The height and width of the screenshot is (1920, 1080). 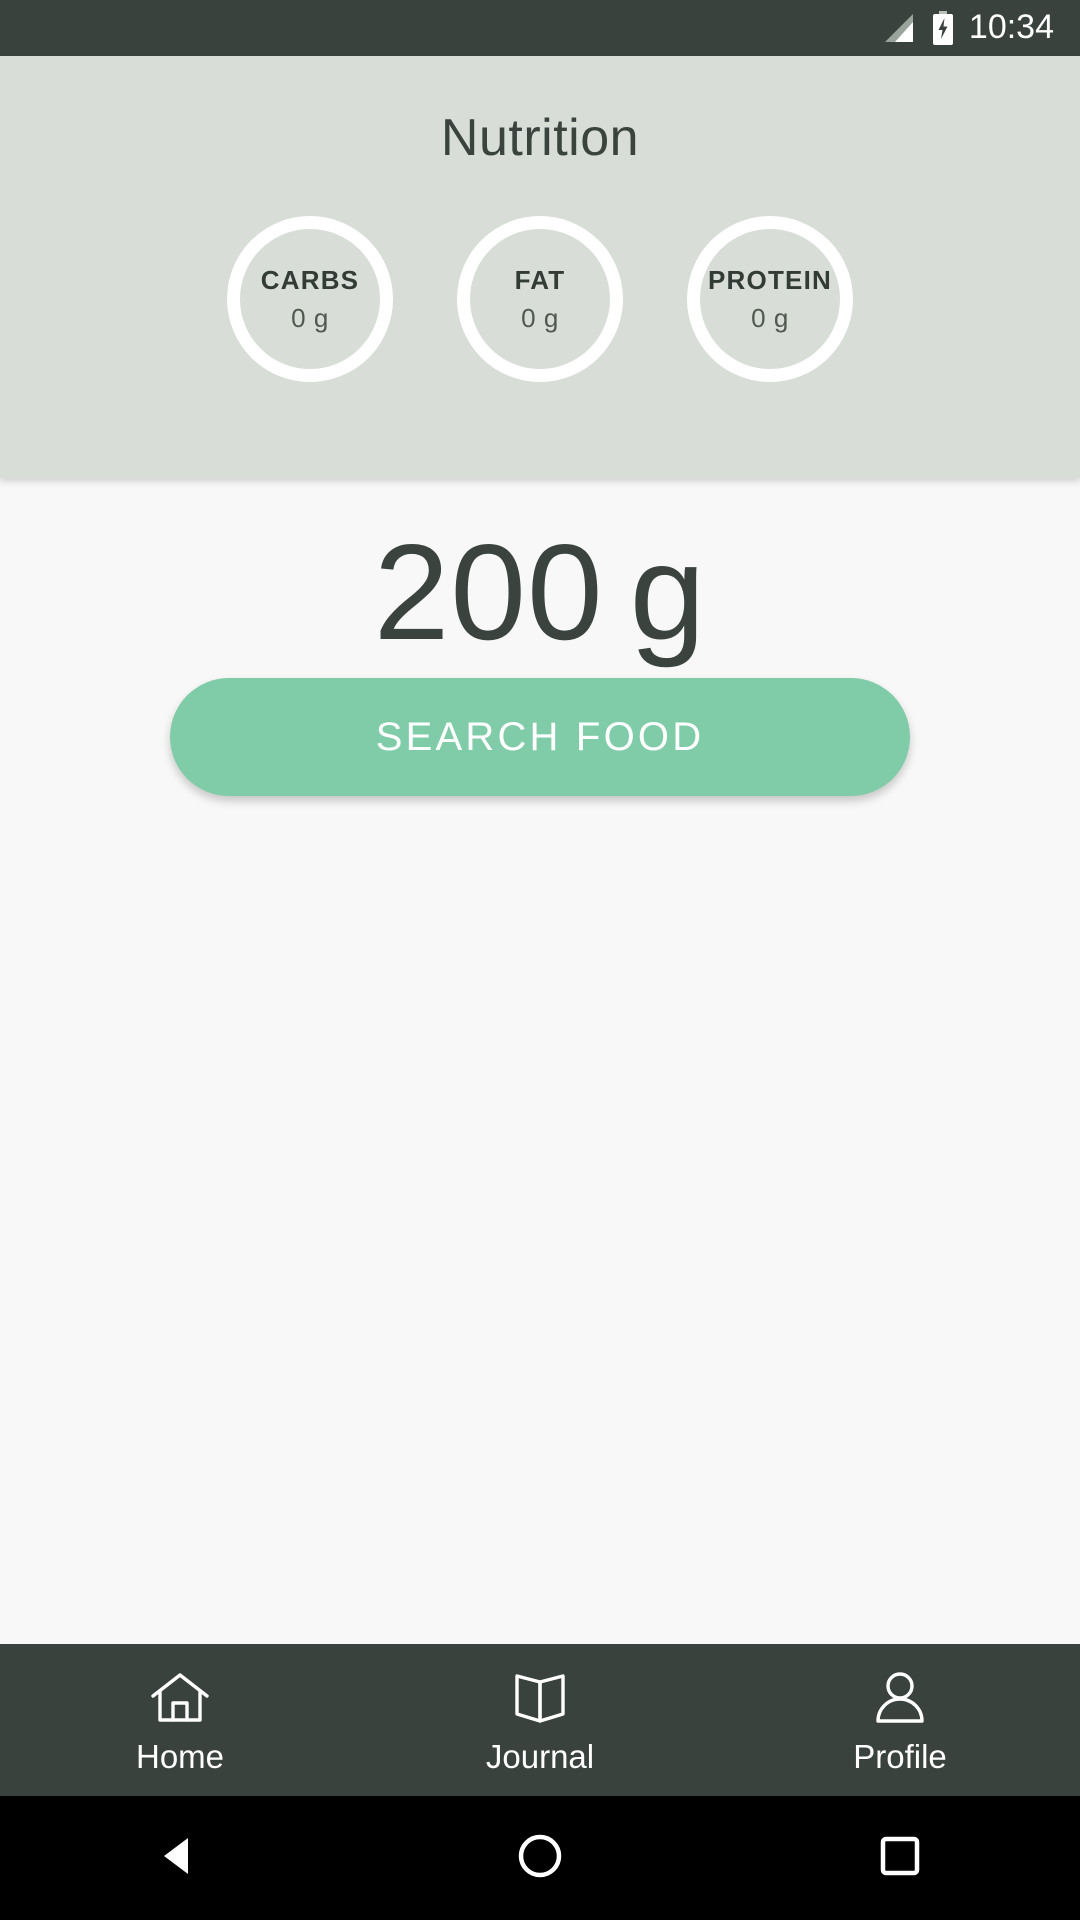 I want to click on signal-bars-icon, so click(x=900, y=28).